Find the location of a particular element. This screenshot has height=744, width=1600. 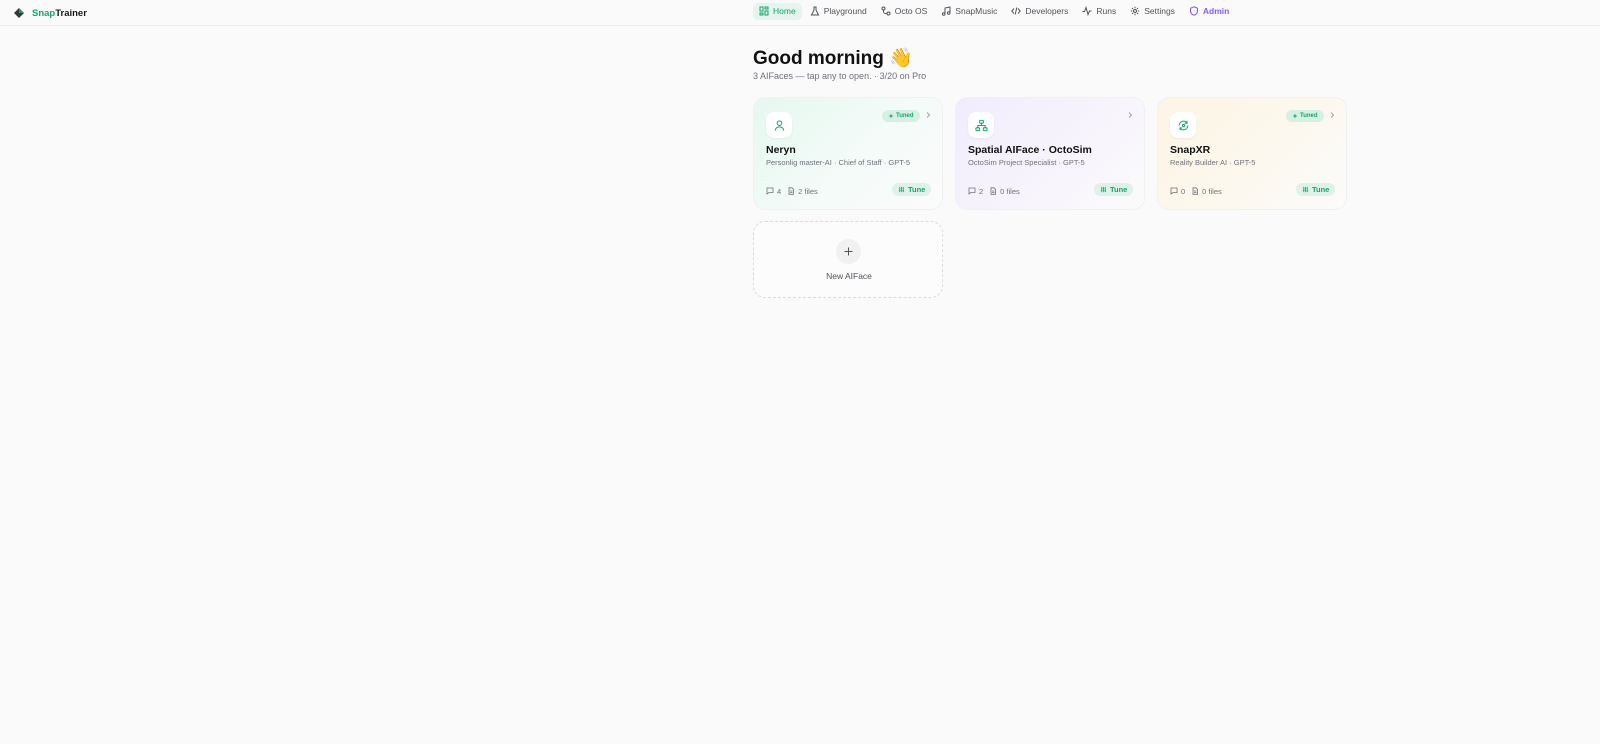

chat-count: 2 is located at coordinates (975, 191).